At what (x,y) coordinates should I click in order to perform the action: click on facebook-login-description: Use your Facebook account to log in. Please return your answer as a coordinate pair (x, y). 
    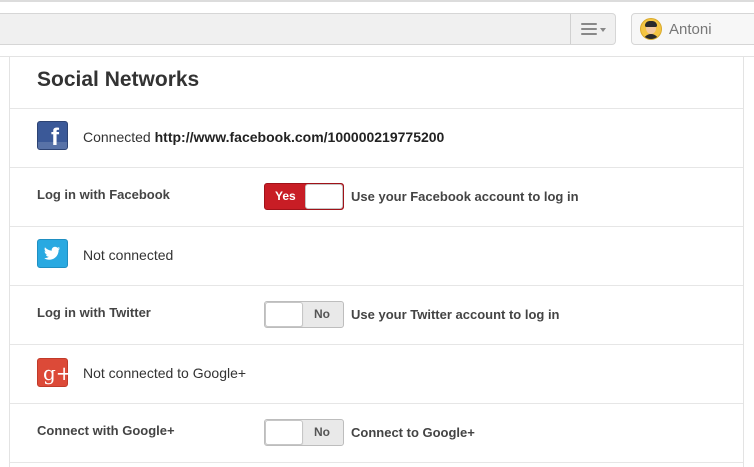
    Looking at the image, I should click on (465, 196).